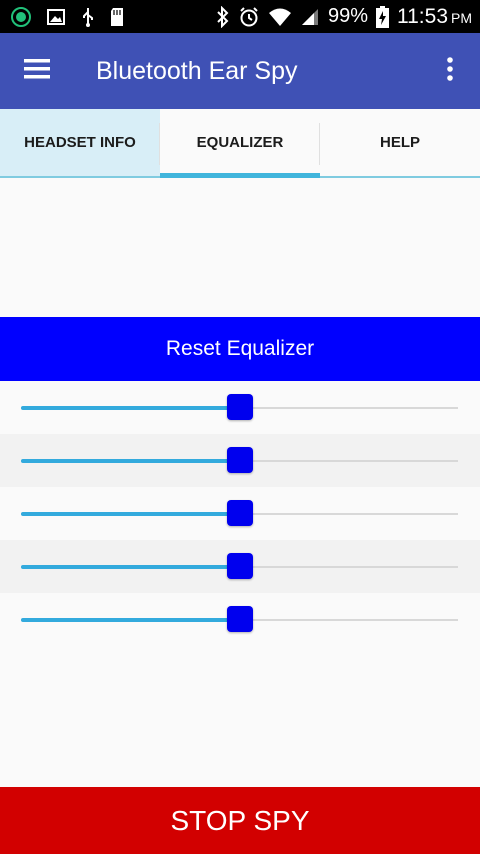  I want to click on signal-icon, so click(310, 17).